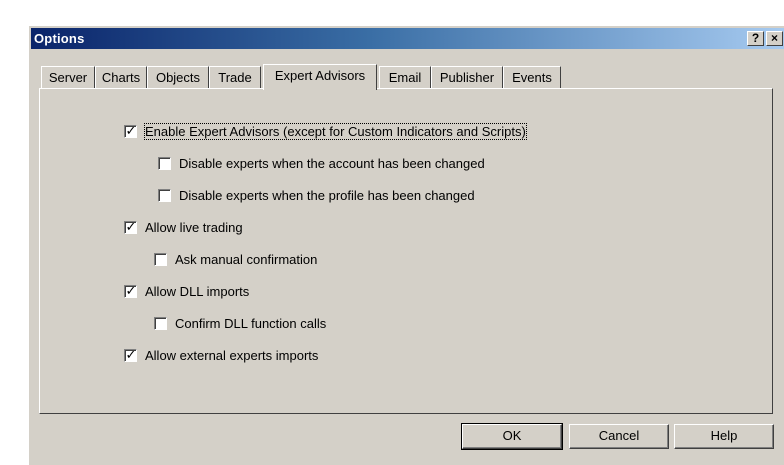 The width and height of the screenshot is (784, 465). Describe the element at coordinates (512, 436) in the screenshot. I see `ok-button: OK` at that location.